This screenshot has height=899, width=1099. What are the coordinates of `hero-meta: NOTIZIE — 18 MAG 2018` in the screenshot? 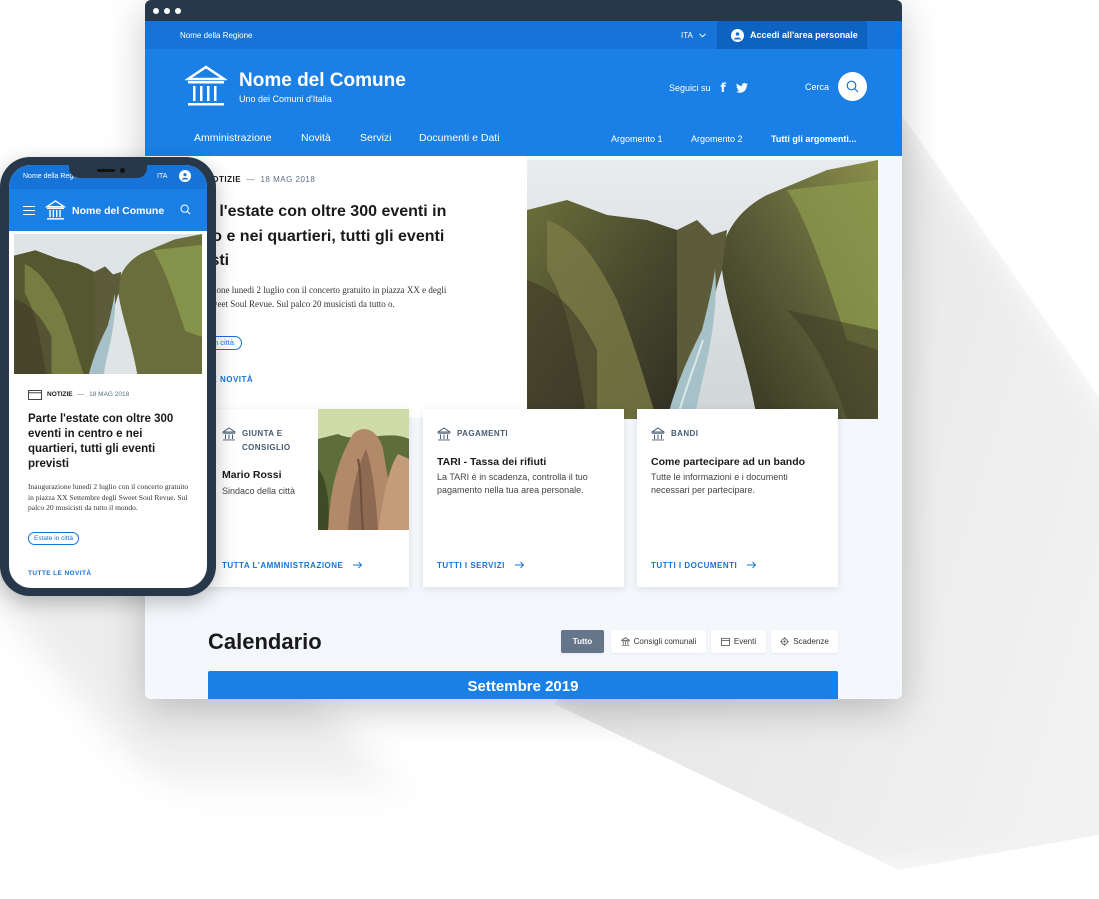 It's located at (260, 179).